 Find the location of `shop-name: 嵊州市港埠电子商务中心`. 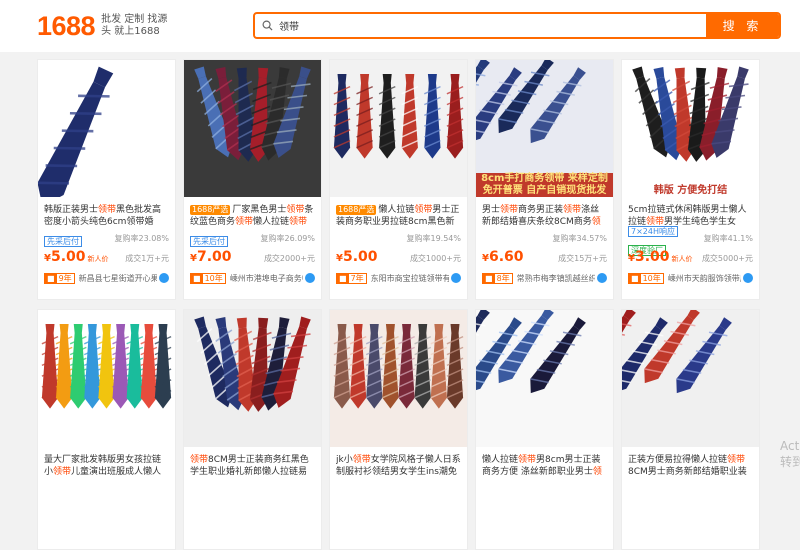

shop-name: 嵊州市港埠电子商务中心 is located at coordinates (266, 278).